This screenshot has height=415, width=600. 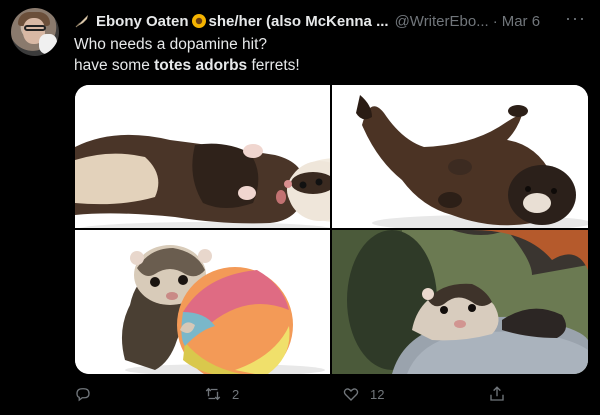 I want to click on sunflower-icon, so click(x=198, y=21).